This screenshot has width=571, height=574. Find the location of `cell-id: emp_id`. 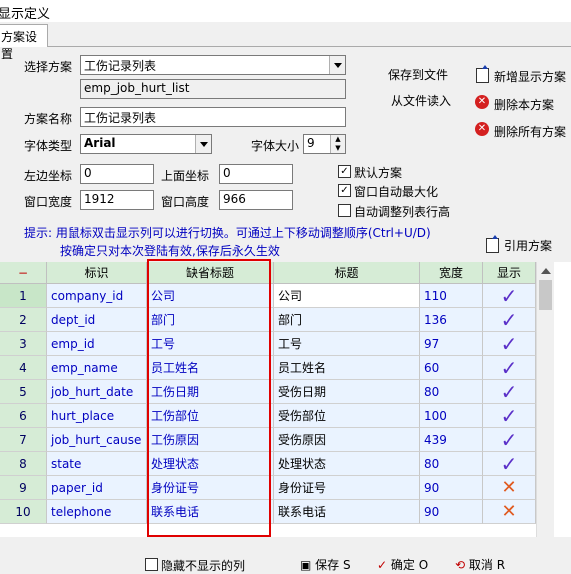

cell-id: emp_id is located at coordinates (97, 344).